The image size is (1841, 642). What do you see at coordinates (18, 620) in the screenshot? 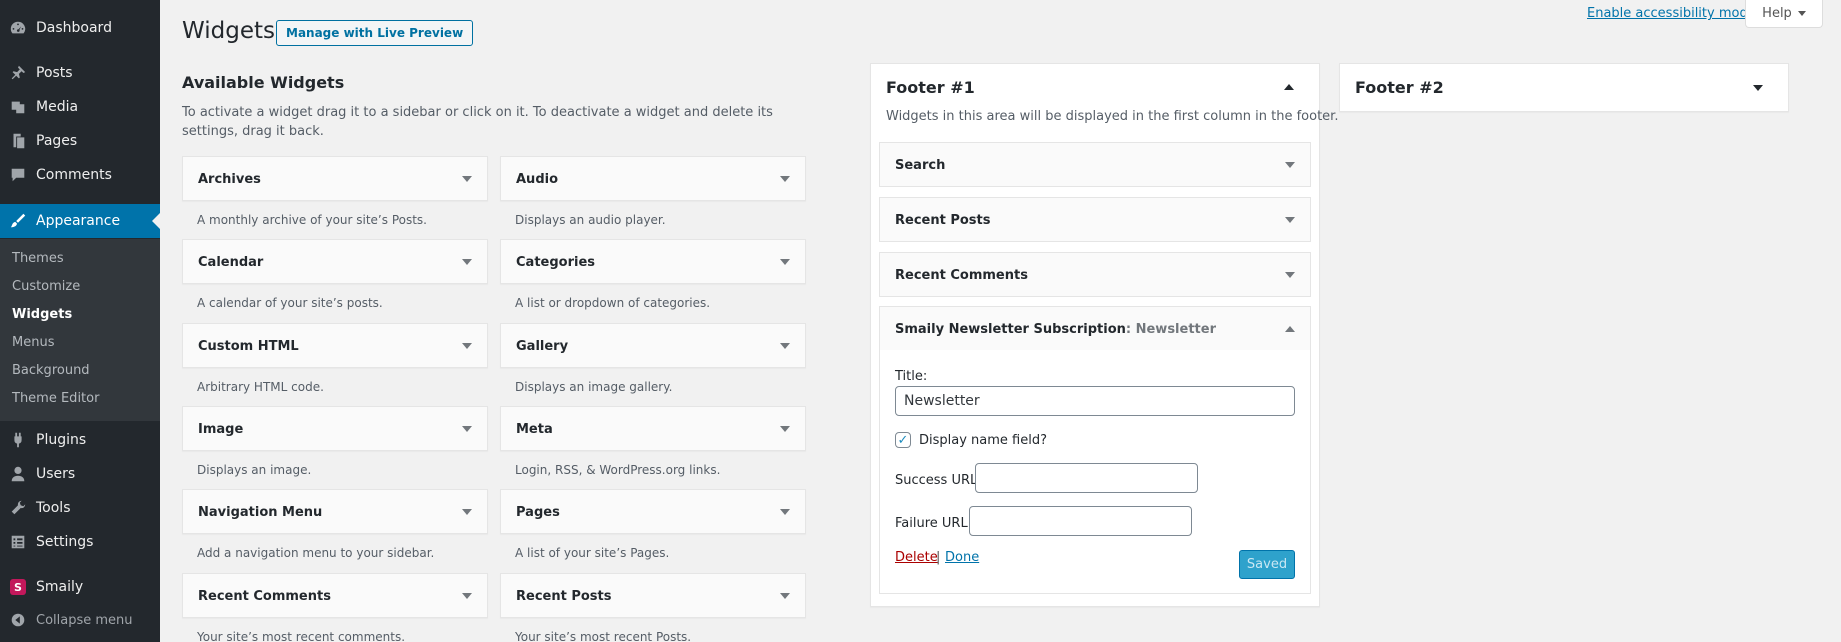
I see `collapse-icon` at bounding box center [18, 620].